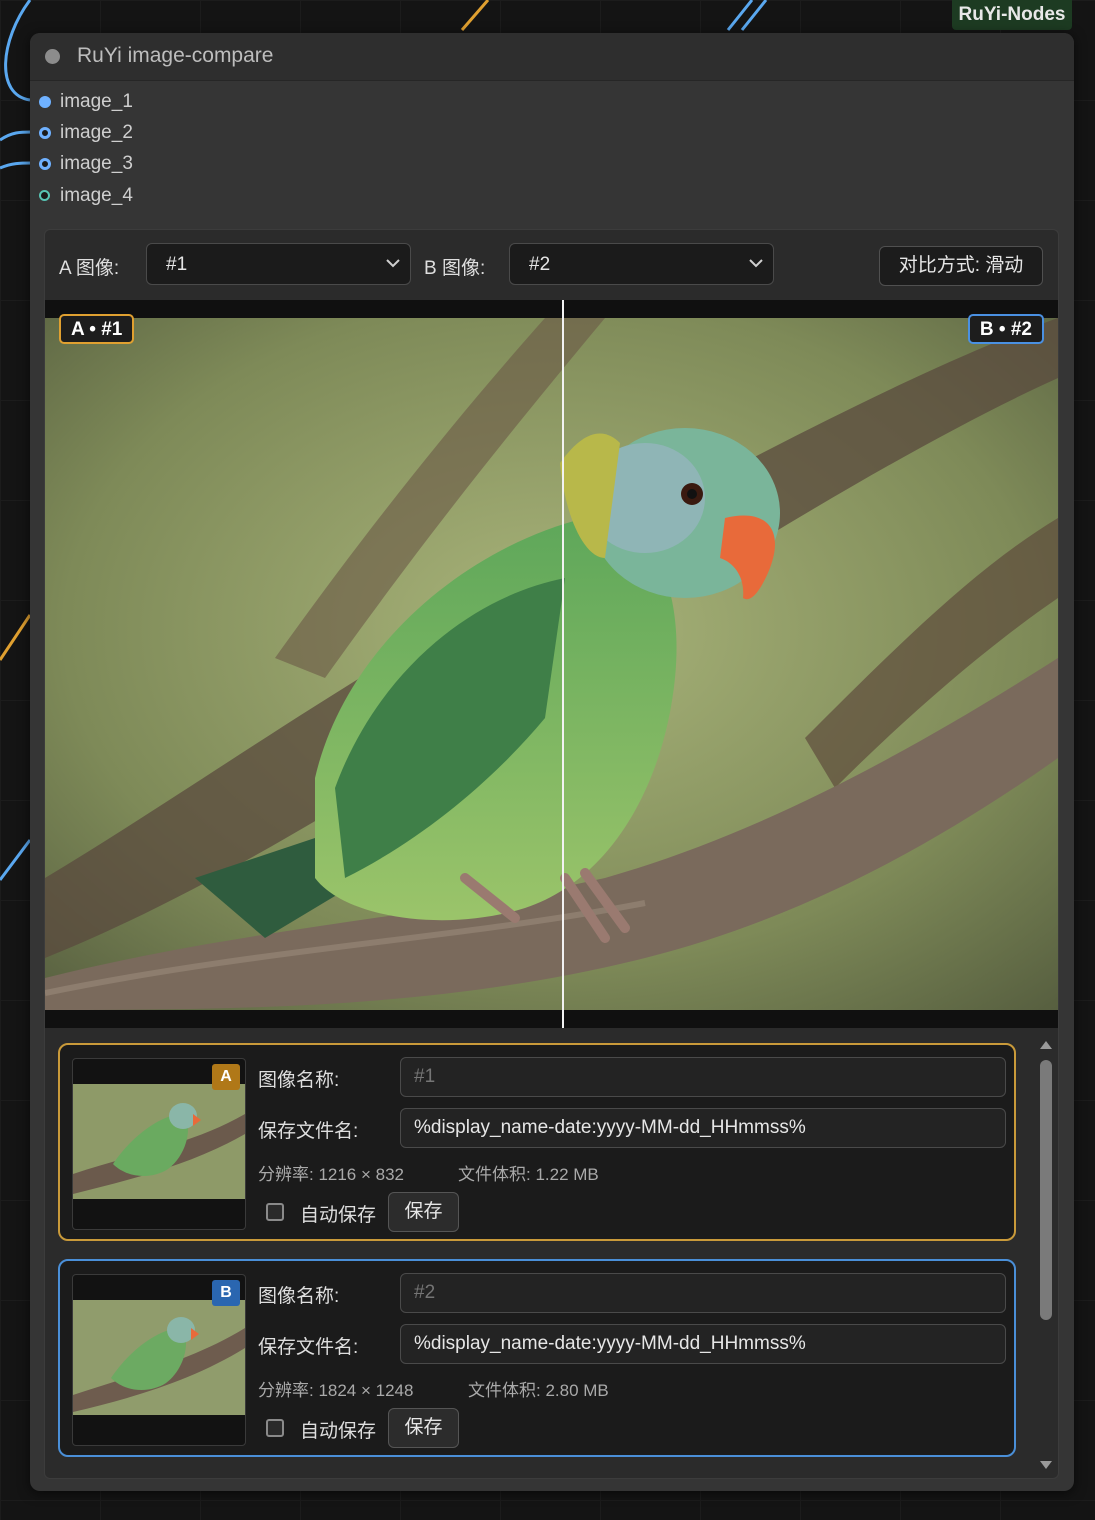 The height and width of the screenshot is (1520, 1095). Describe the element at coordinates (641, 264) in the screenshot. I see `b-image-select: #2` at that location.